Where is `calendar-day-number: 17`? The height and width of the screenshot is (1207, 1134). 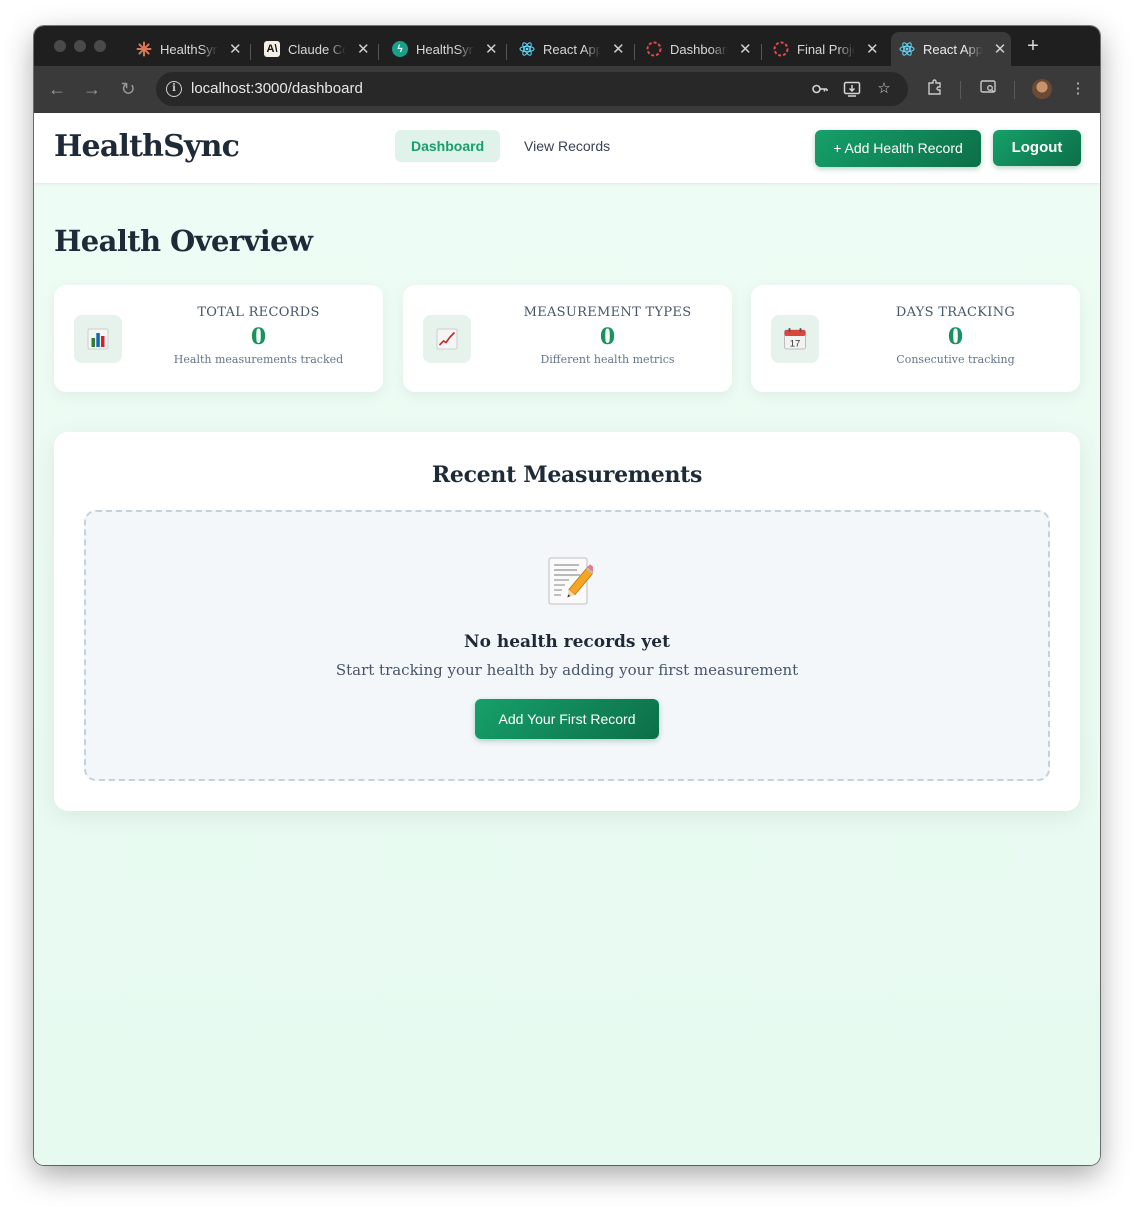
calendar-day-number: 17 is located at coordinates (795, 344).